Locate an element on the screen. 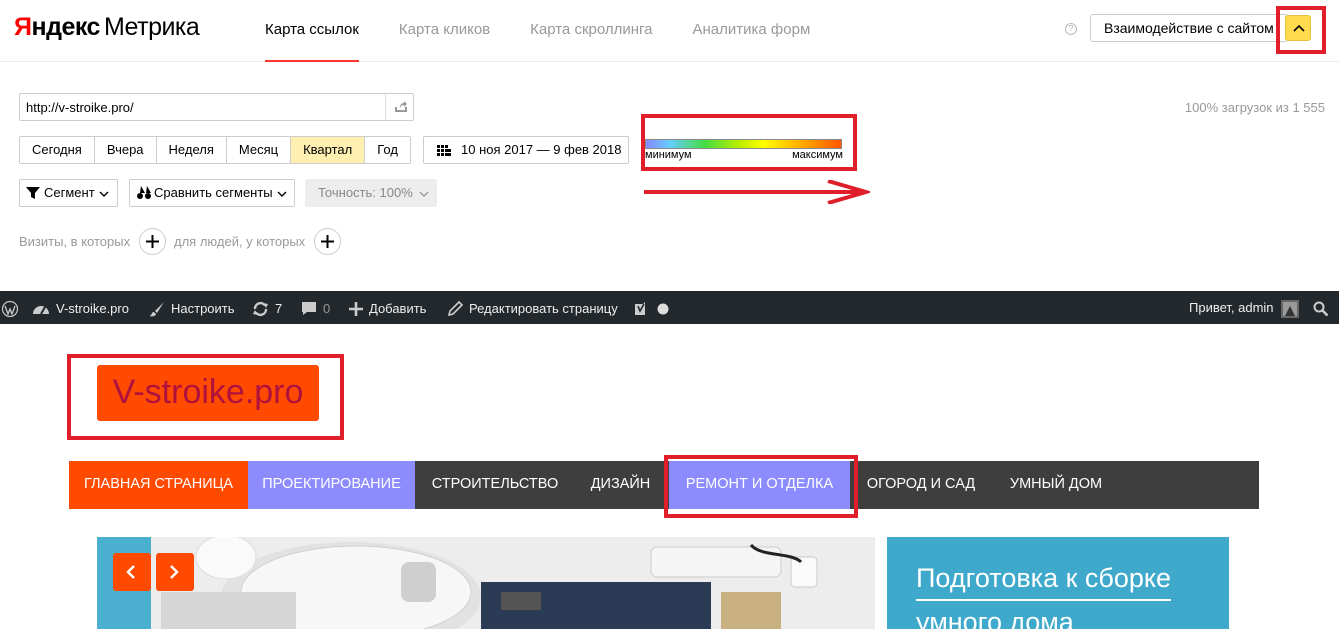 Image resolution: width=1339 pixels, height=629 pixels. period-today: Сегодня is located at coordinates (57, 150).